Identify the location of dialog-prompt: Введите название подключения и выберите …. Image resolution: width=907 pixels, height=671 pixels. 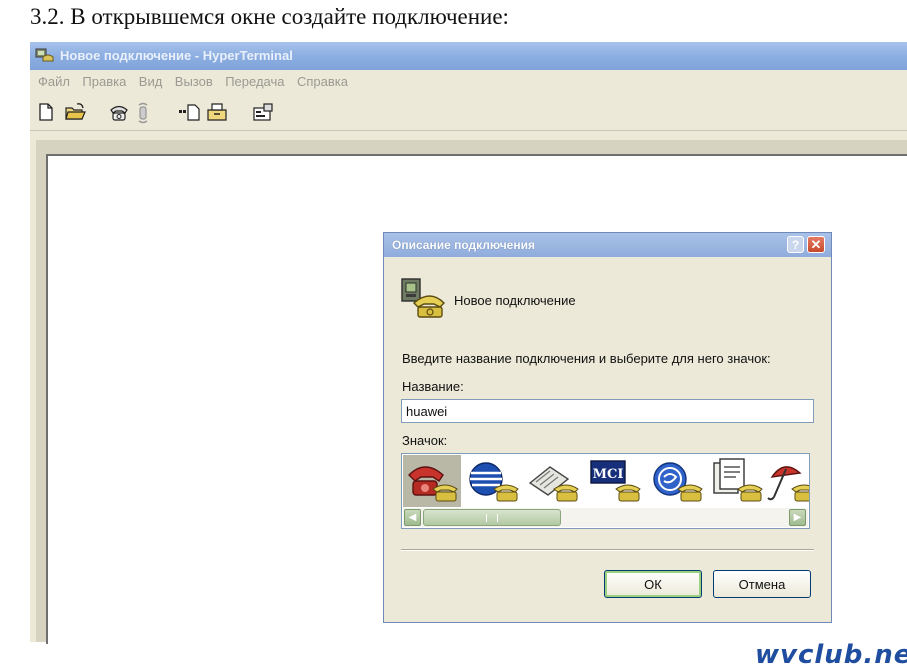
(586, 358).